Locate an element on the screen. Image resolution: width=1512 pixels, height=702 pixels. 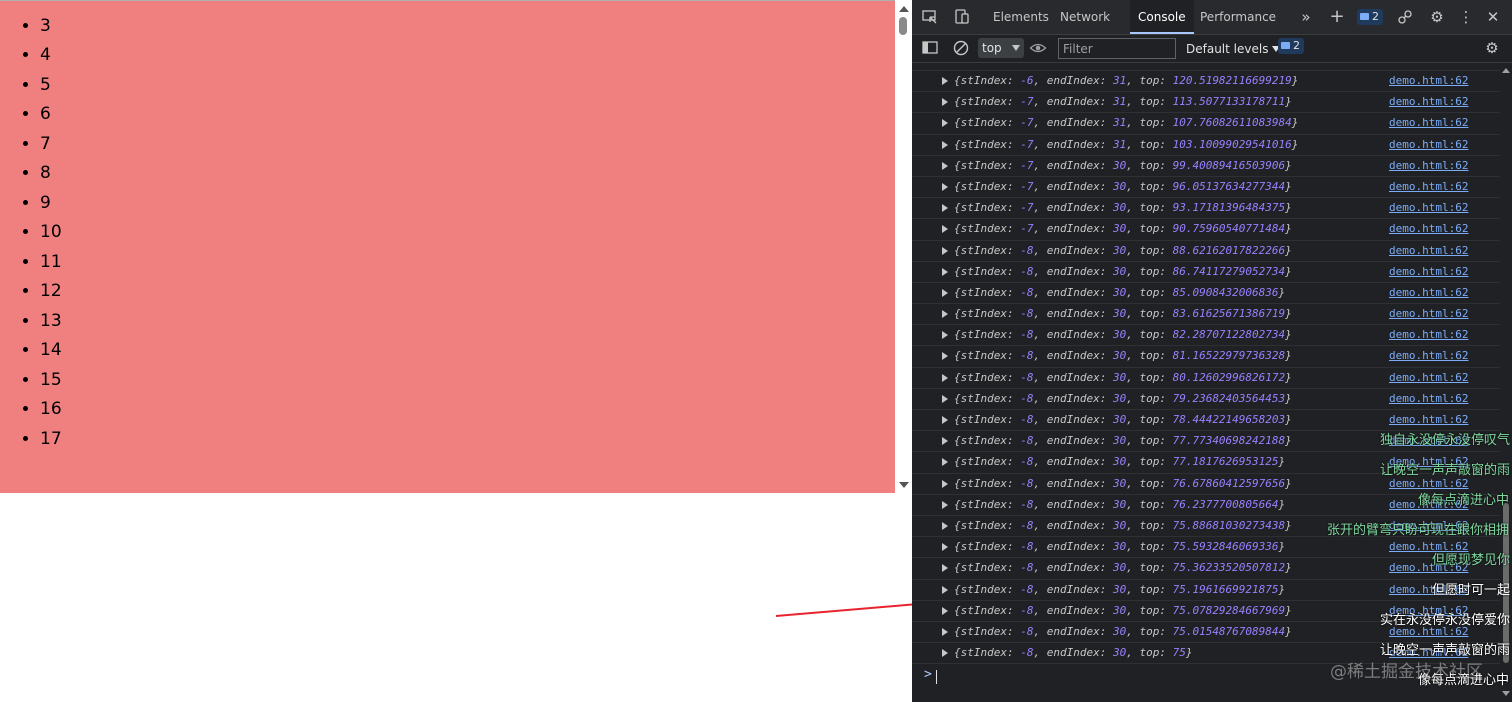
tab-elements: Elements is located at coordinates (1021, 17).